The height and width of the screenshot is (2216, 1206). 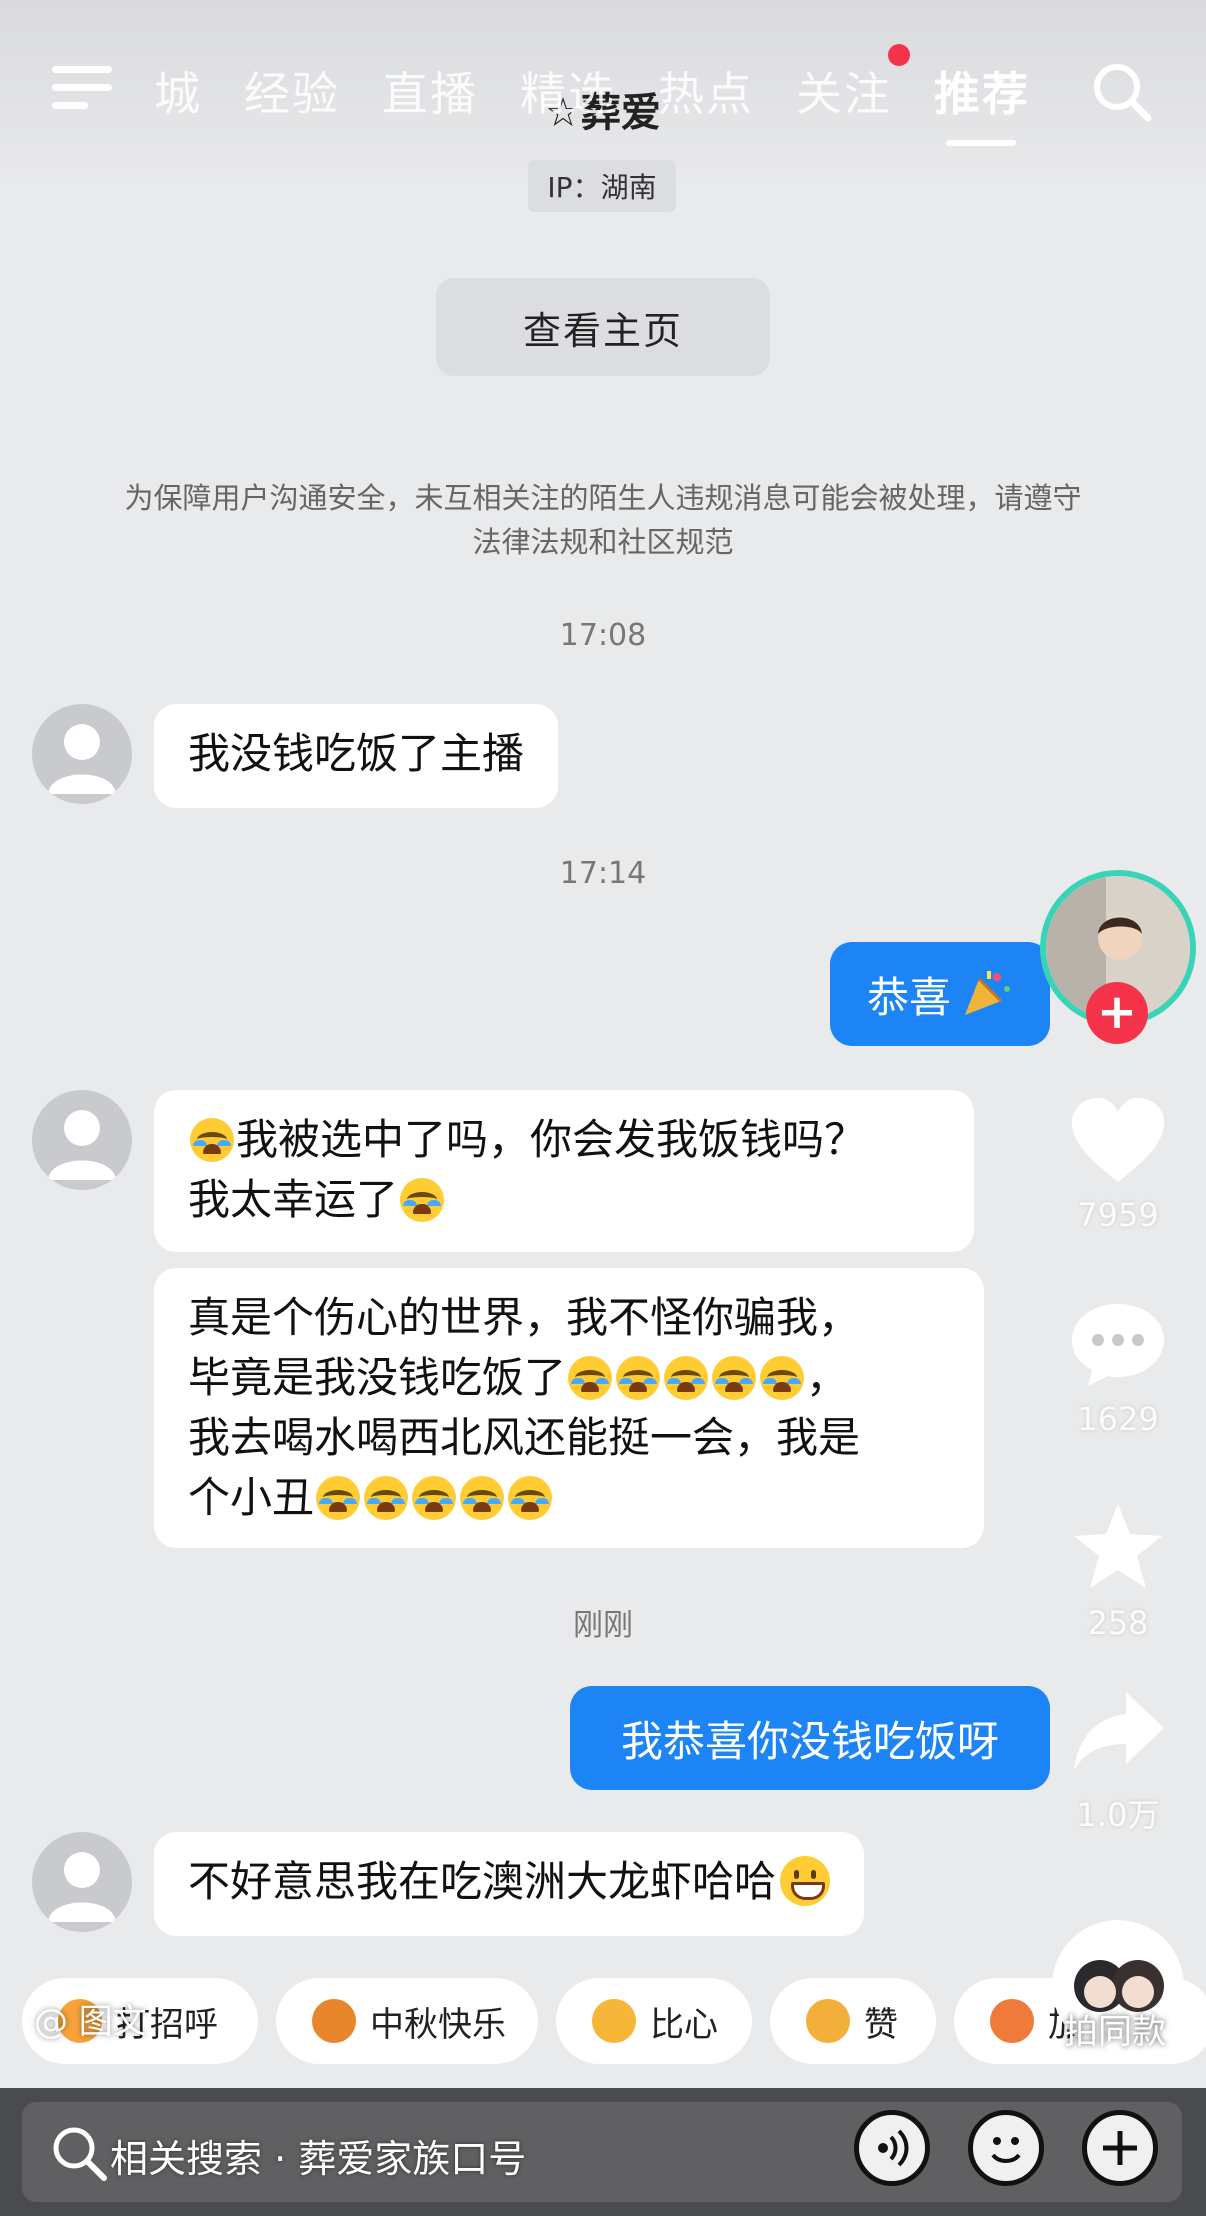 What do you see at coordinates (1118, 1419) in the screenshot?
I see `comment-count: 1629` at bounding box center [1118, 1419].